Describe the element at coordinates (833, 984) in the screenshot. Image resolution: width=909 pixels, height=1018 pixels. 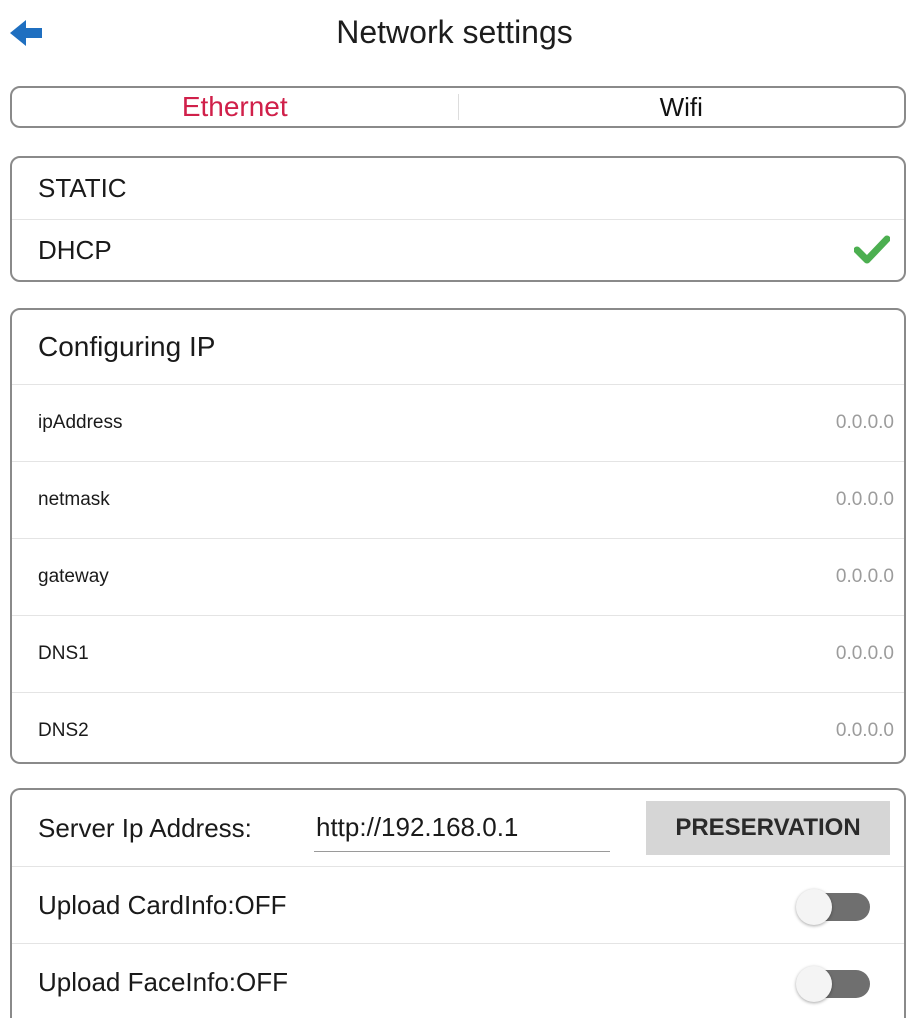
I see `upload-faceinfo-toggle` at that location.